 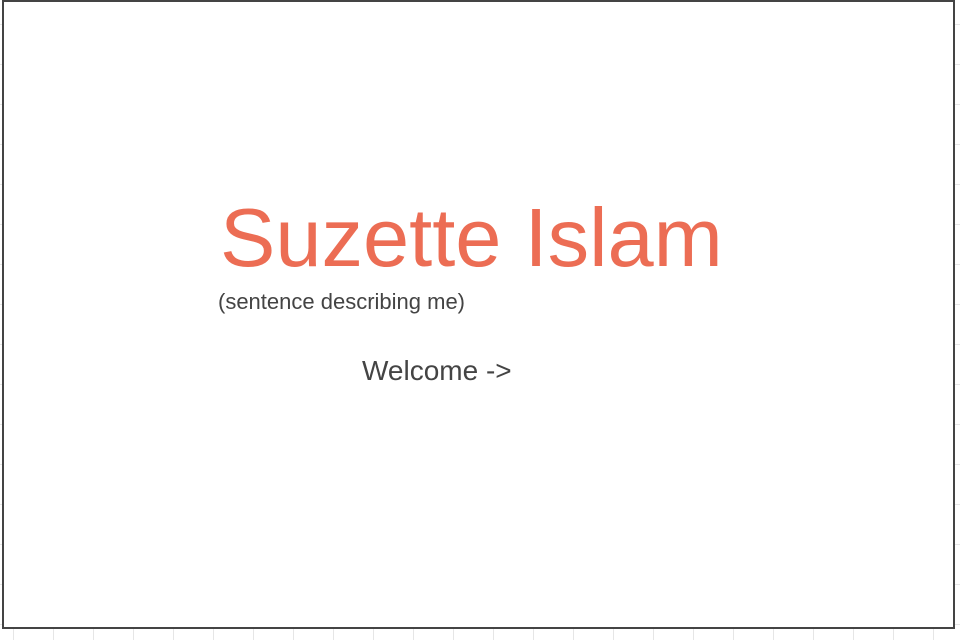 I want to click on welcome-link: Welcome ->, so click(x=437, y=371).